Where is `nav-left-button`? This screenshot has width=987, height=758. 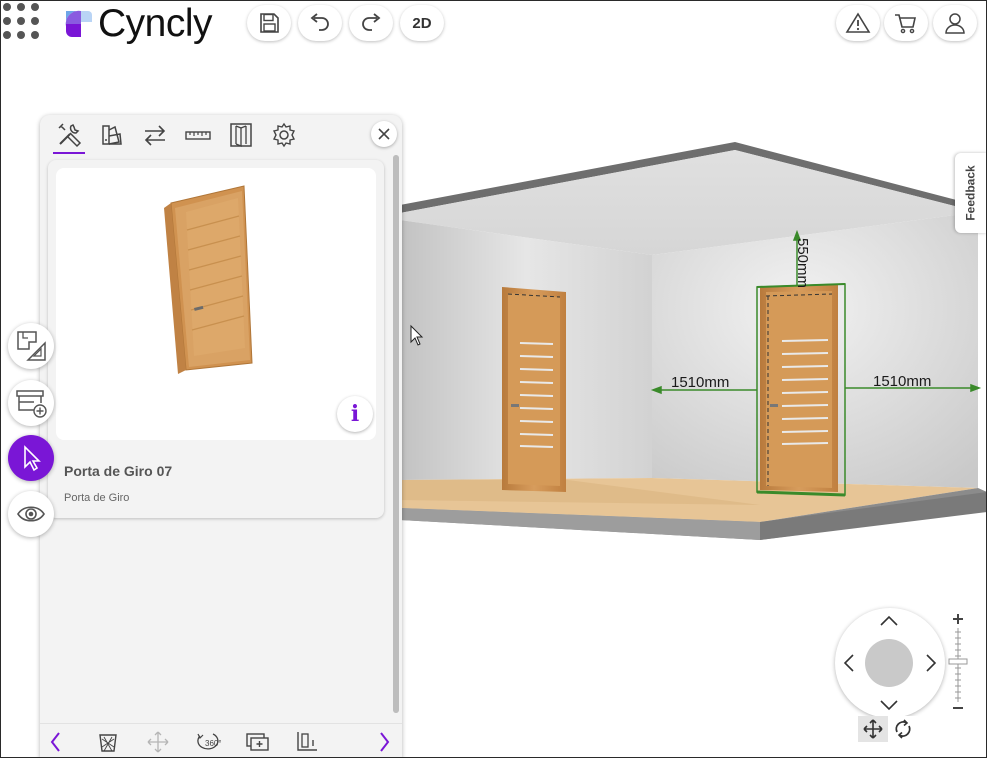 nav-left-button is located at coordinates (849, 663).